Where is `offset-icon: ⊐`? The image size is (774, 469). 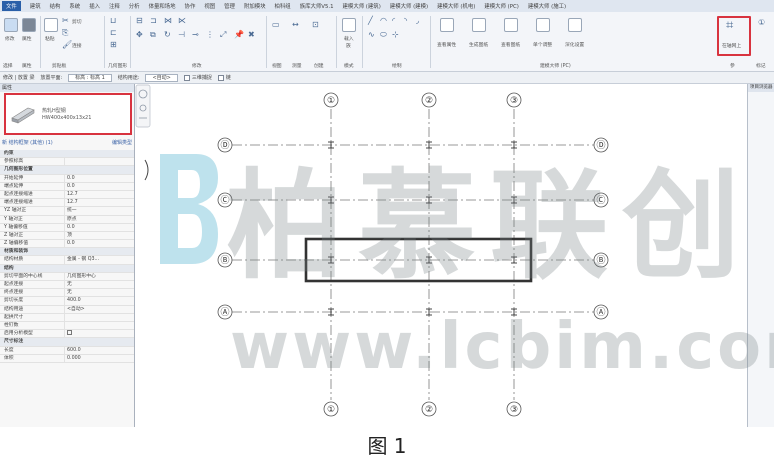 offset-icon: ⊐ is located at coordinates (153, 20).